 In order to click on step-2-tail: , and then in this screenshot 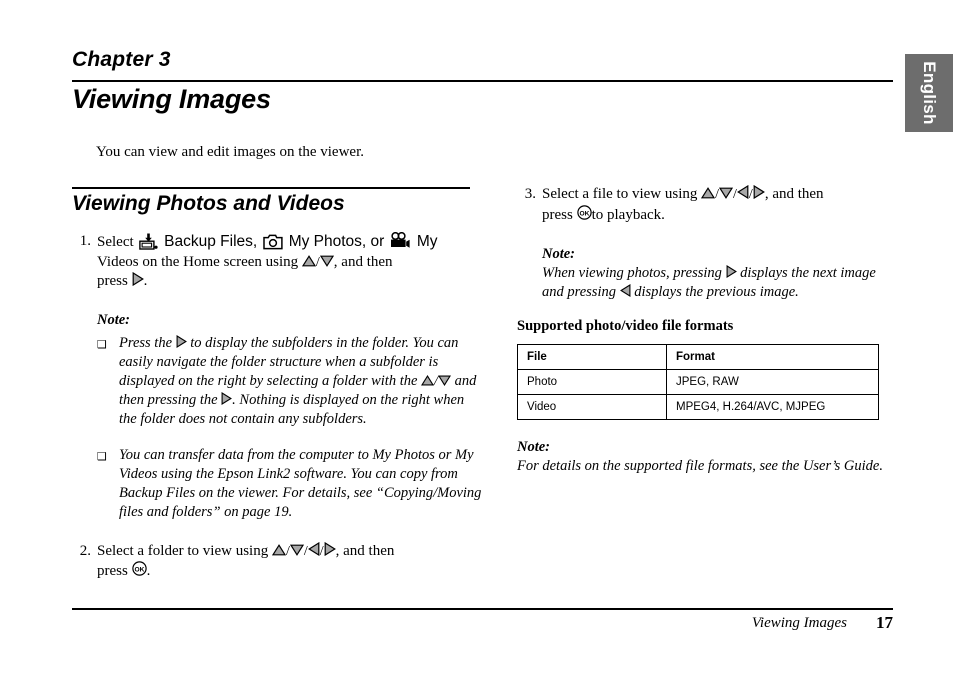, I will do `click(365, 550)`.